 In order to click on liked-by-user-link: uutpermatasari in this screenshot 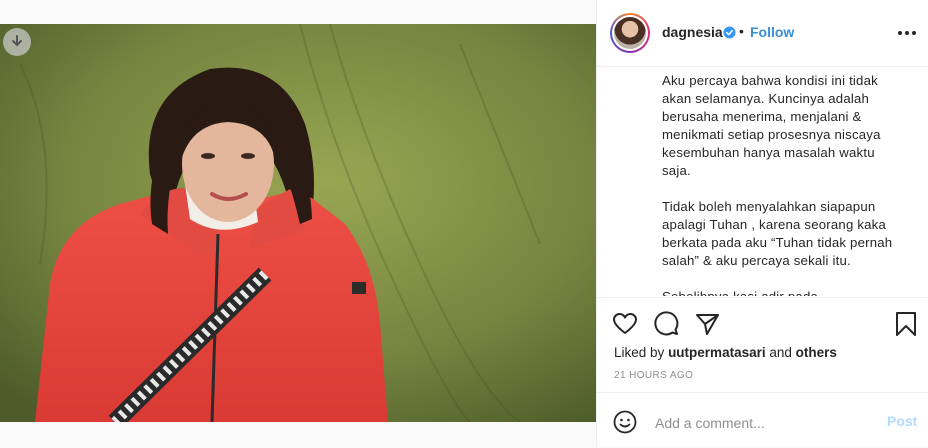, I will do `click(717, 352)`.